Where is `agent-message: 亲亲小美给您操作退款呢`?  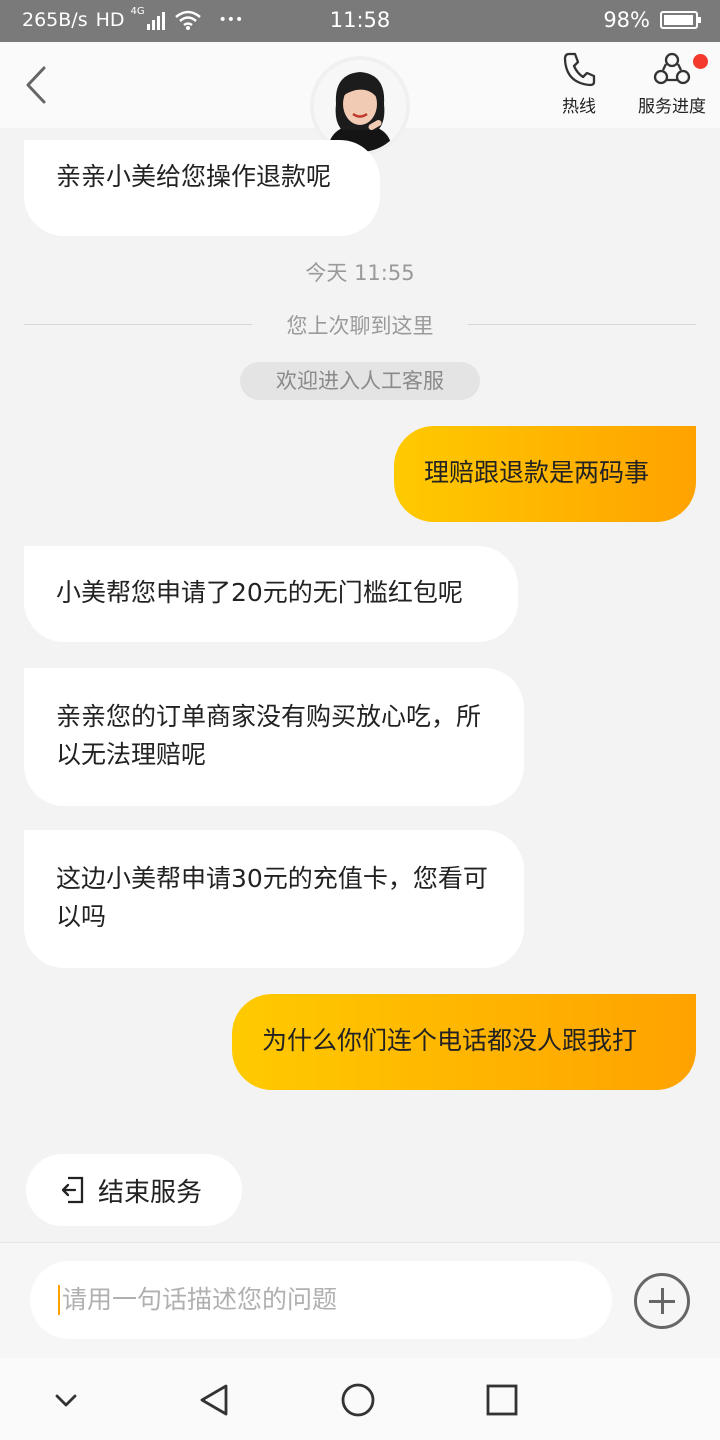
agent-message: 亲亲小美给您操作退款呢 is located at coordinates (202, 188).